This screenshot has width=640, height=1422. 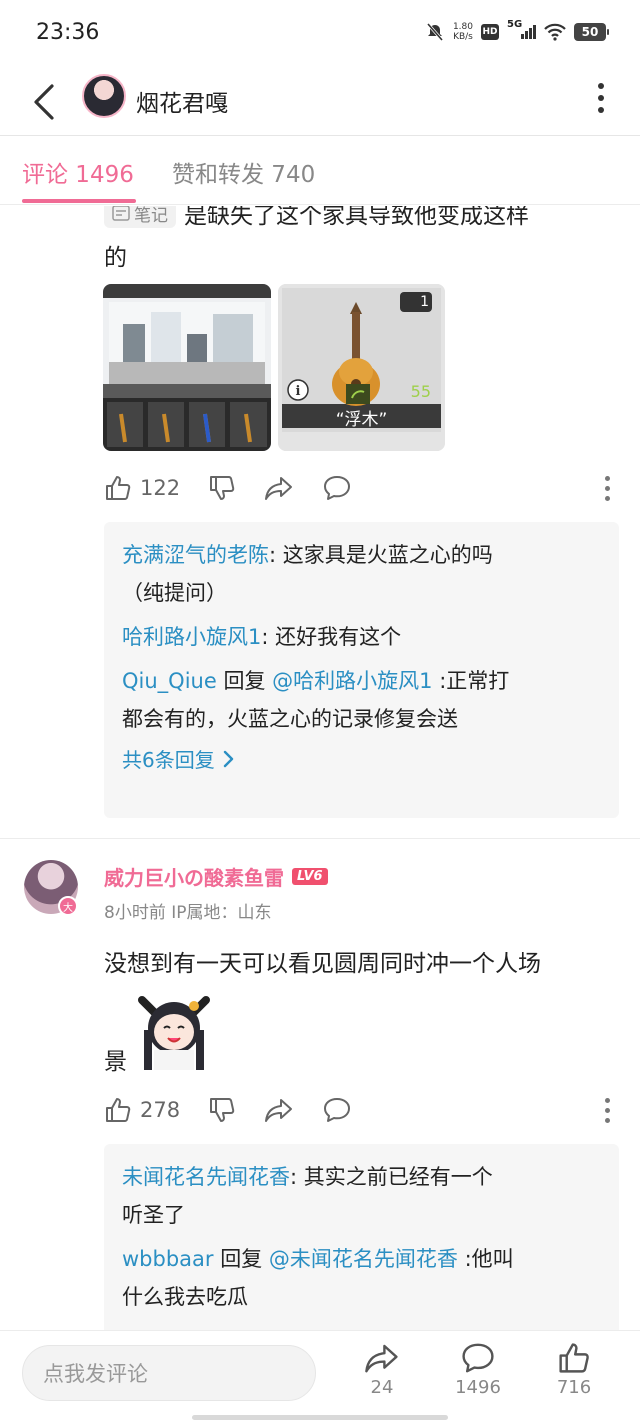 I want to click on reply-item: wbbbaar 回复 @未闻花名先闻花香 :他叫 什么我去吃瓜, so click(x=361, y=1278).